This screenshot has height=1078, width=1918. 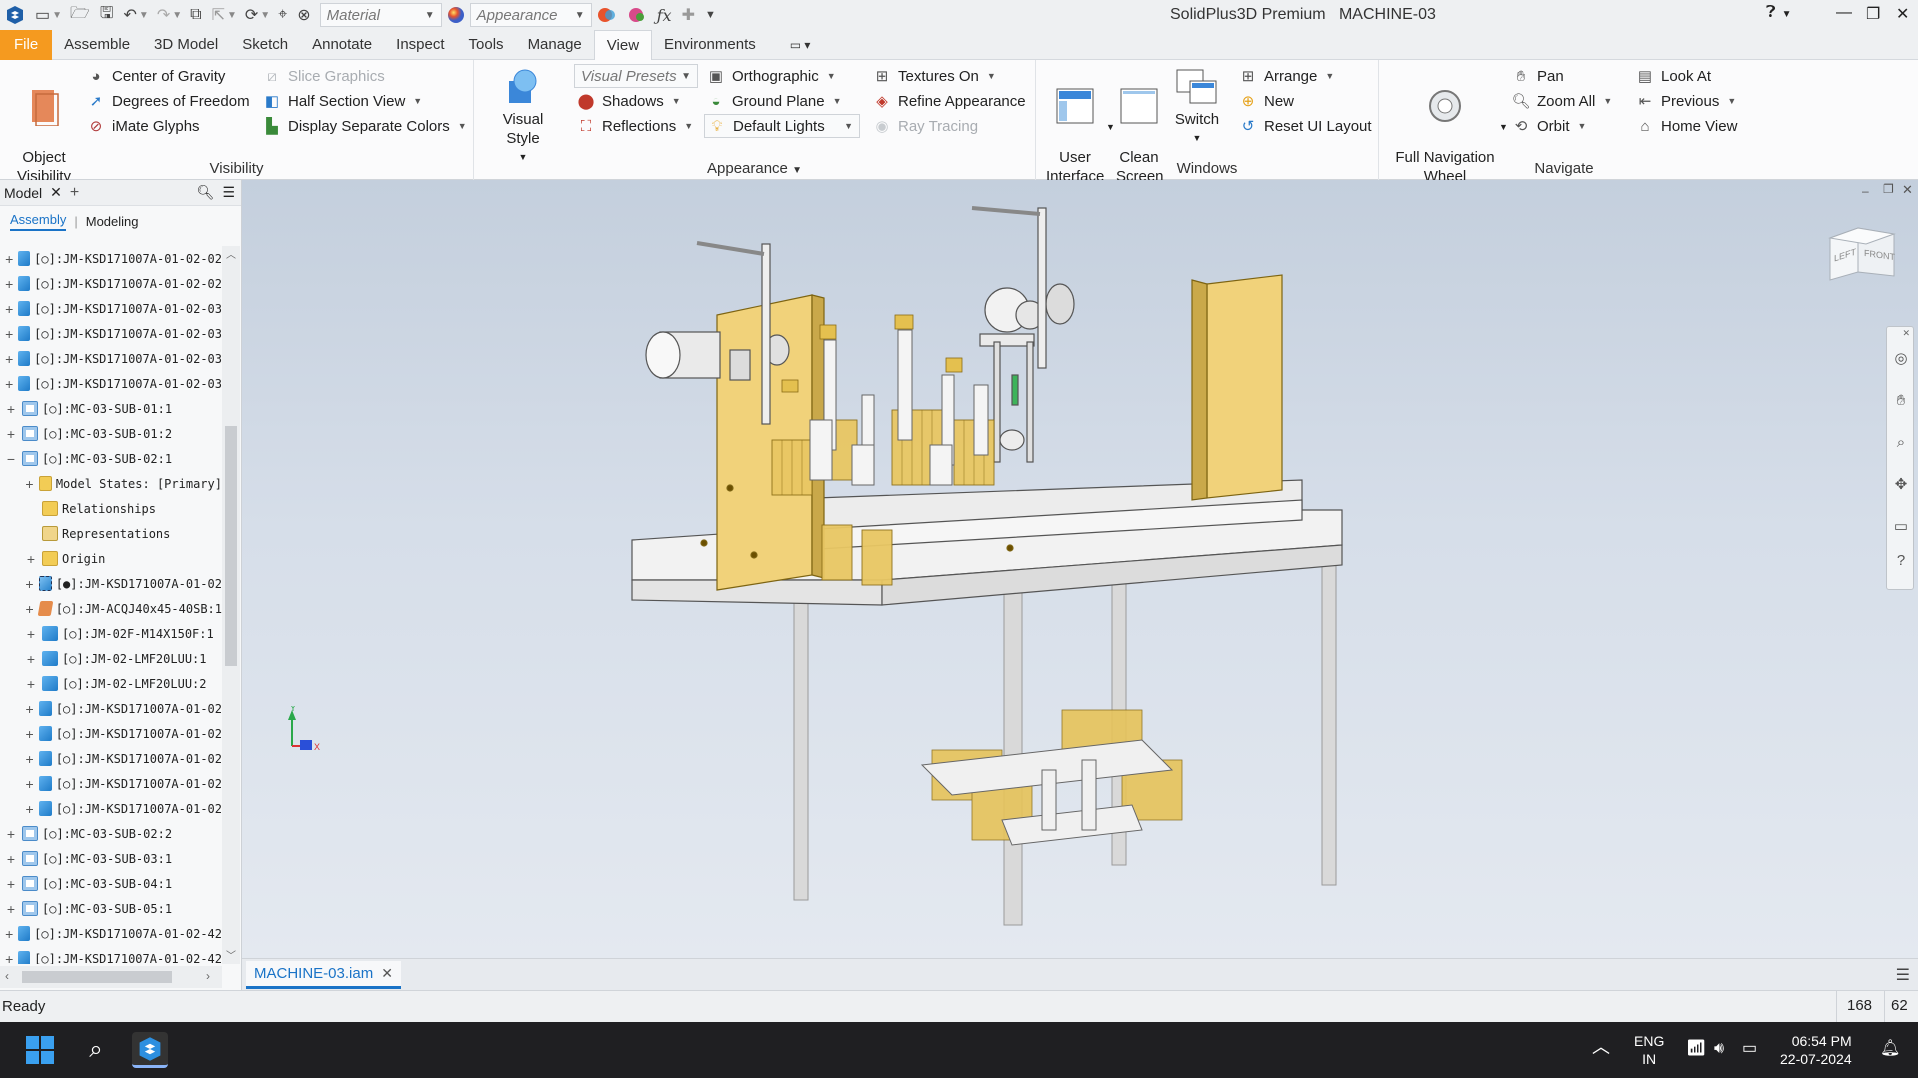 What do you see at coordinates (265, 15) in the screenshot?
I see `update-dropdown-icon: ▼` at bounding box center [265, 15].